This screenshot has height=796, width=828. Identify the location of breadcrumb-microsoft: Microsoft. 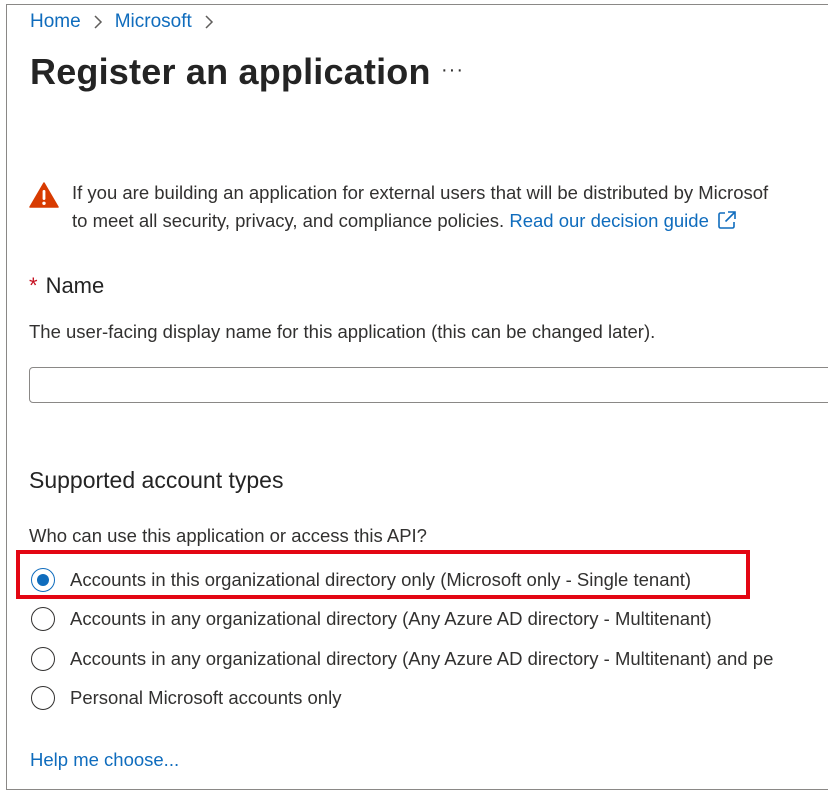
(153, 22).